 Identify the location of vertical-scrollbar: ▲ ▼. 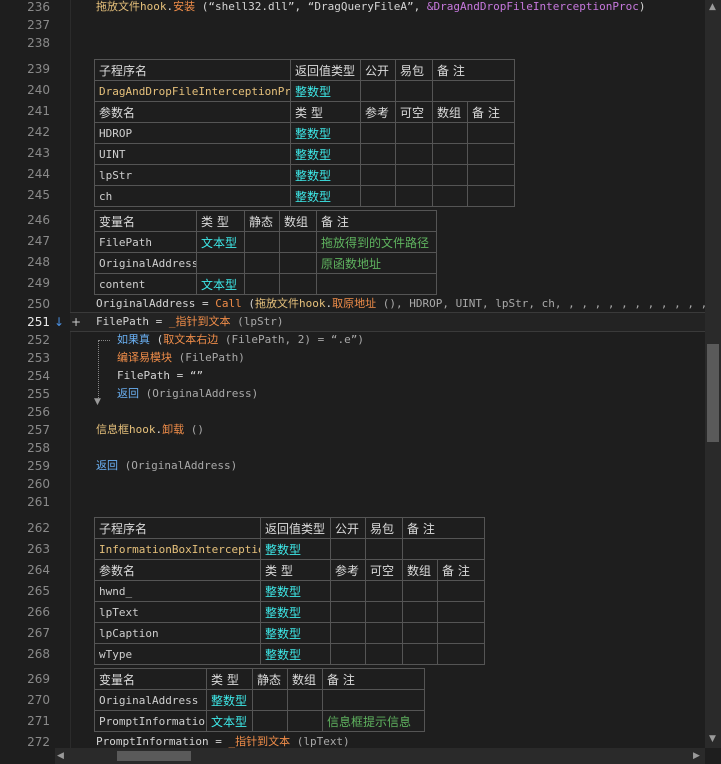
(713, 374).